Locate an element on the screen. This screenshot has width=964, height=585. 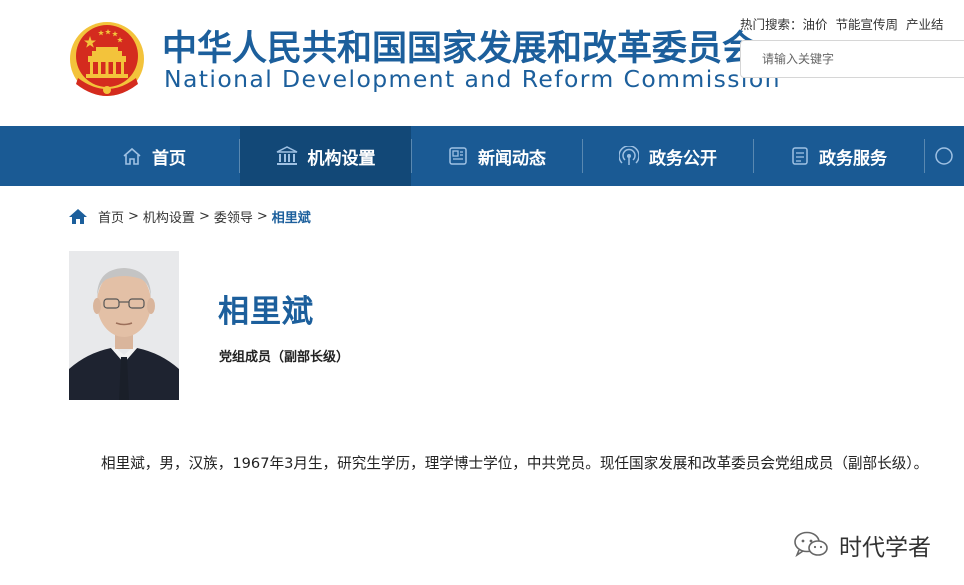
watermark-text: 时代学者 is located at coordinates (885, 548).